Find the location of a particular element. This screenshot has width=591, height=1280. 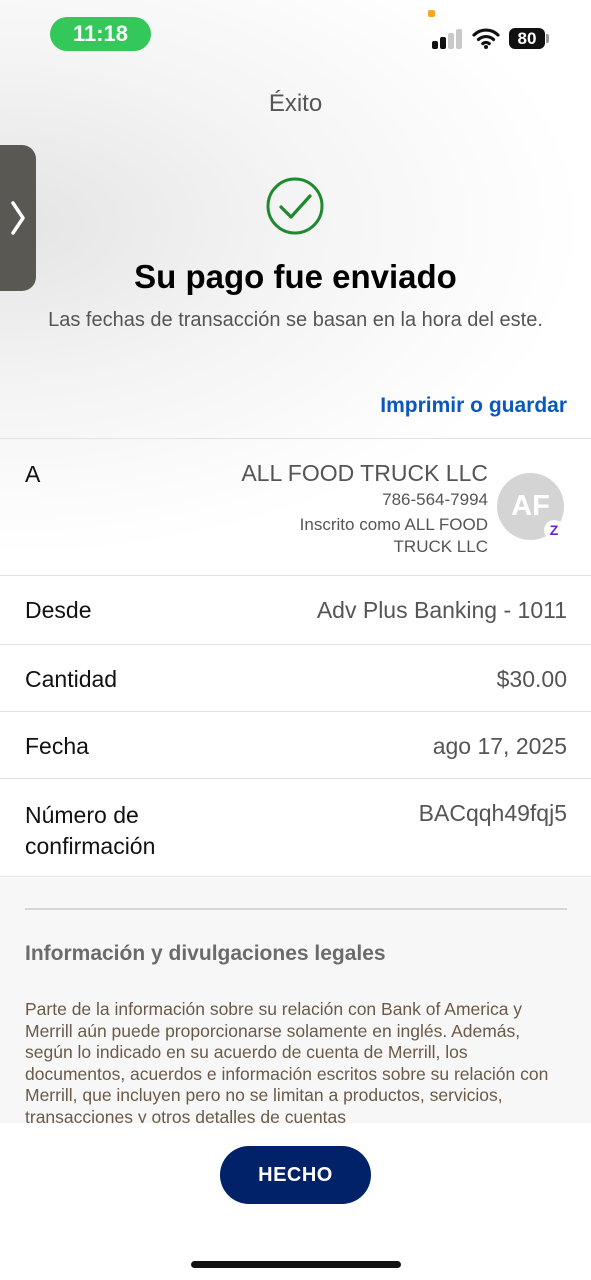

home-indicator is located at coordinates (296, 1264).